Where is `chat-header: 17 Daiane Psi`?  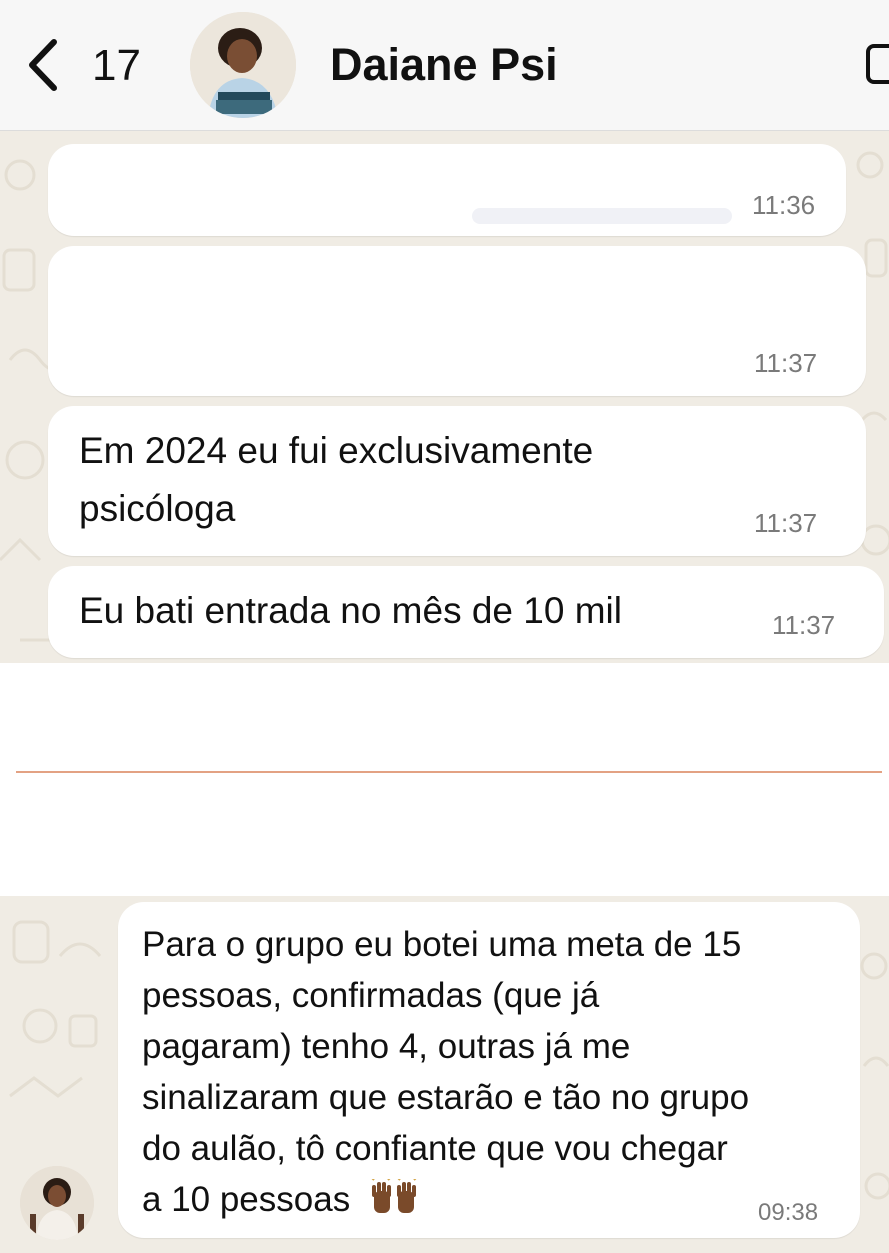 chat-header: 17 Daiane Psi is located at coordinates (444, 65).